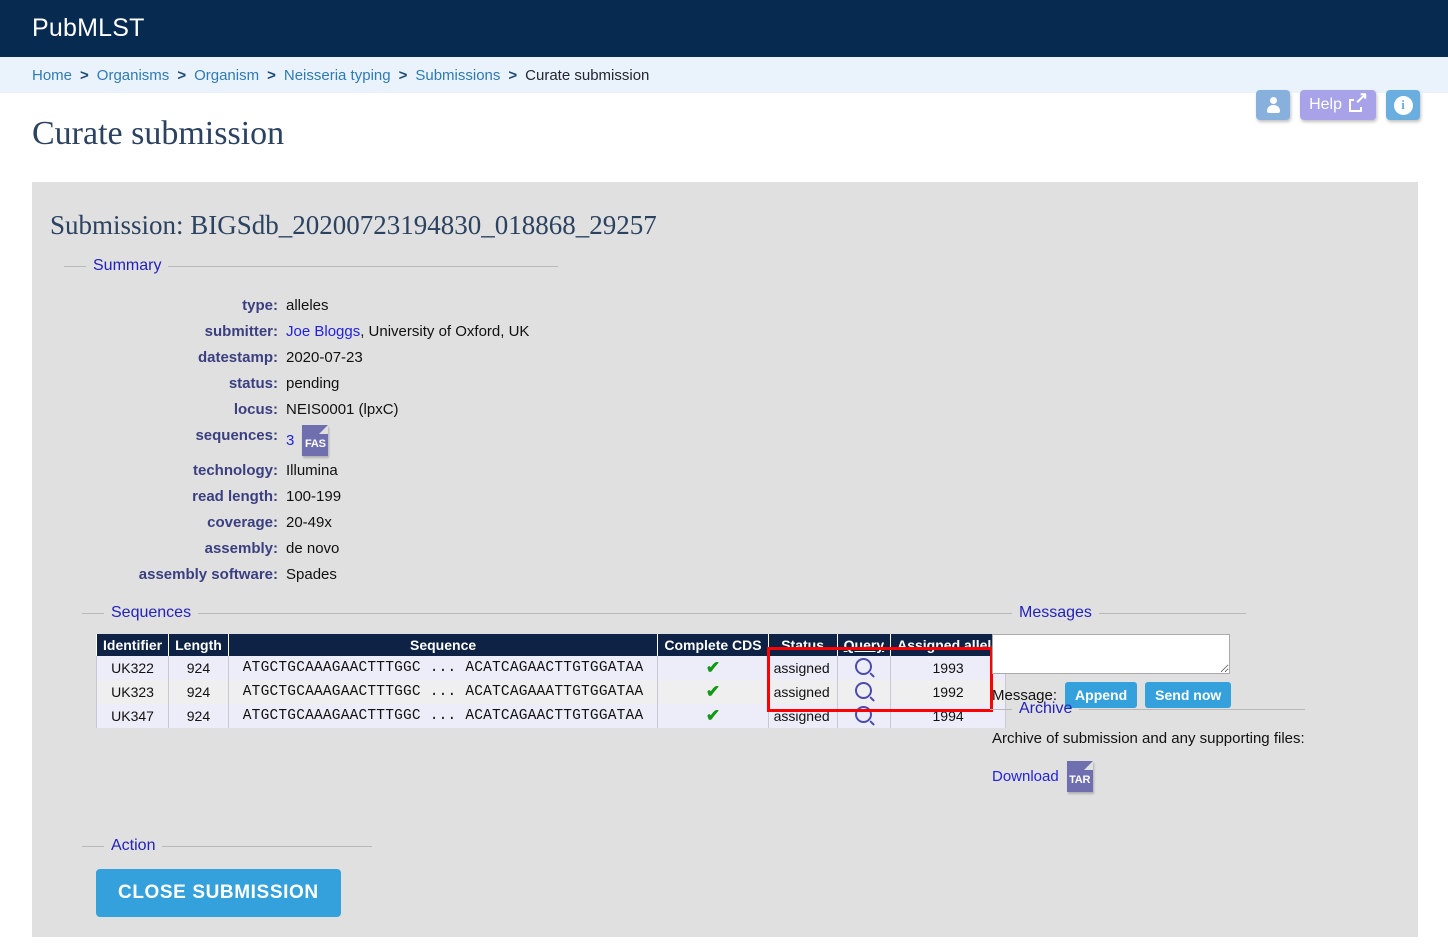 The image size is (1448, 949). What do you see at coordinates (132, 692) in the screenshot?
I see `cell-identifier: UK323` at bounding box center [132, 692].